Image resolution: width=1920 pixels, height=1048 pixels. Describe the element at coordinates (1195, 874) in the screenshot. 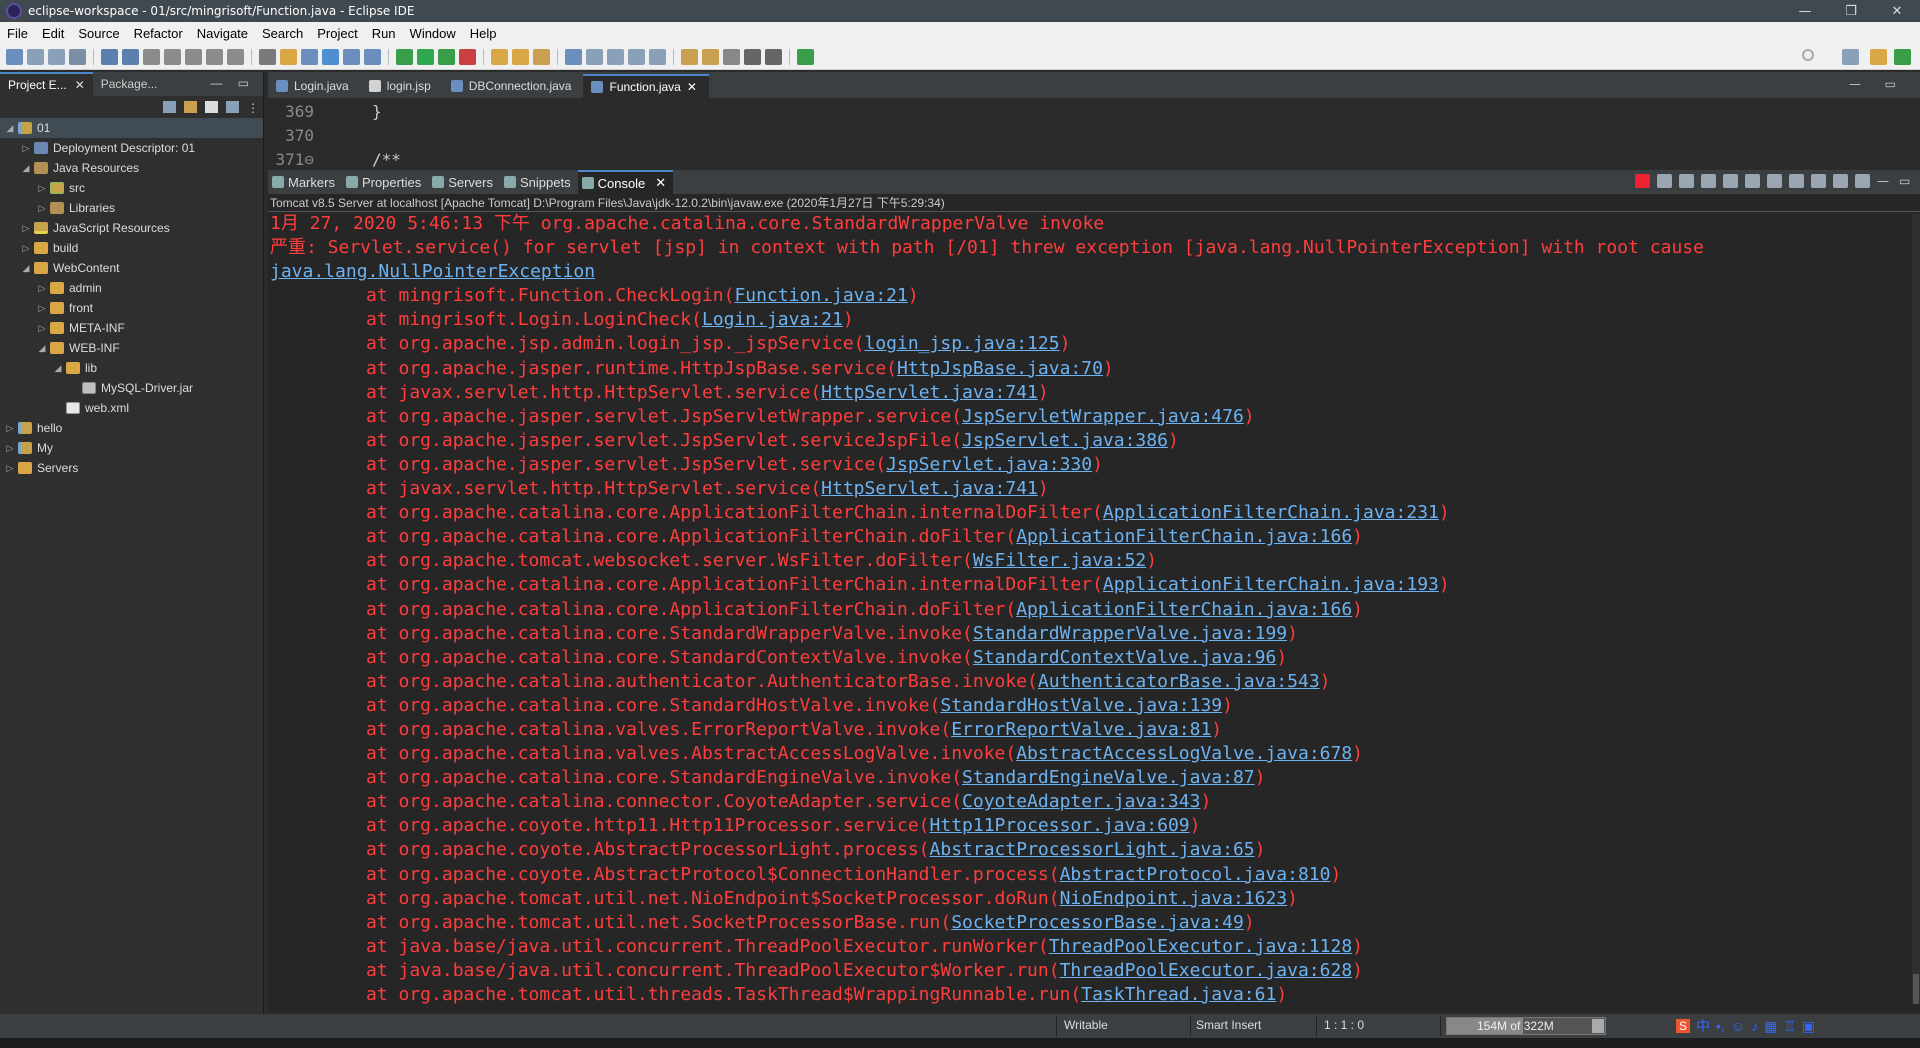

I see `stack-frame-link: AbstractProtocol.java:810` at that location.